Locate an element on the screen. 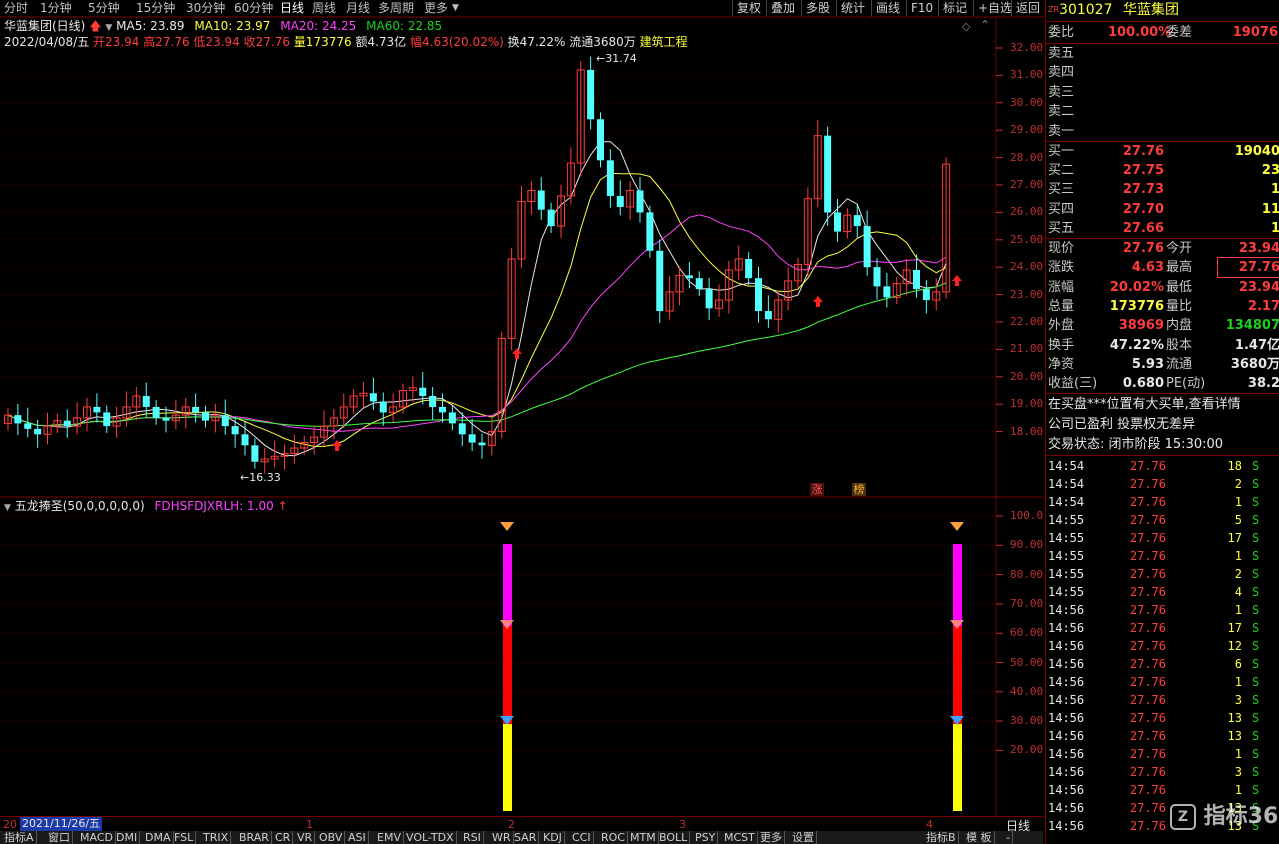  indicator-tab-right: 模 板 is located at coordinates (979, 837).